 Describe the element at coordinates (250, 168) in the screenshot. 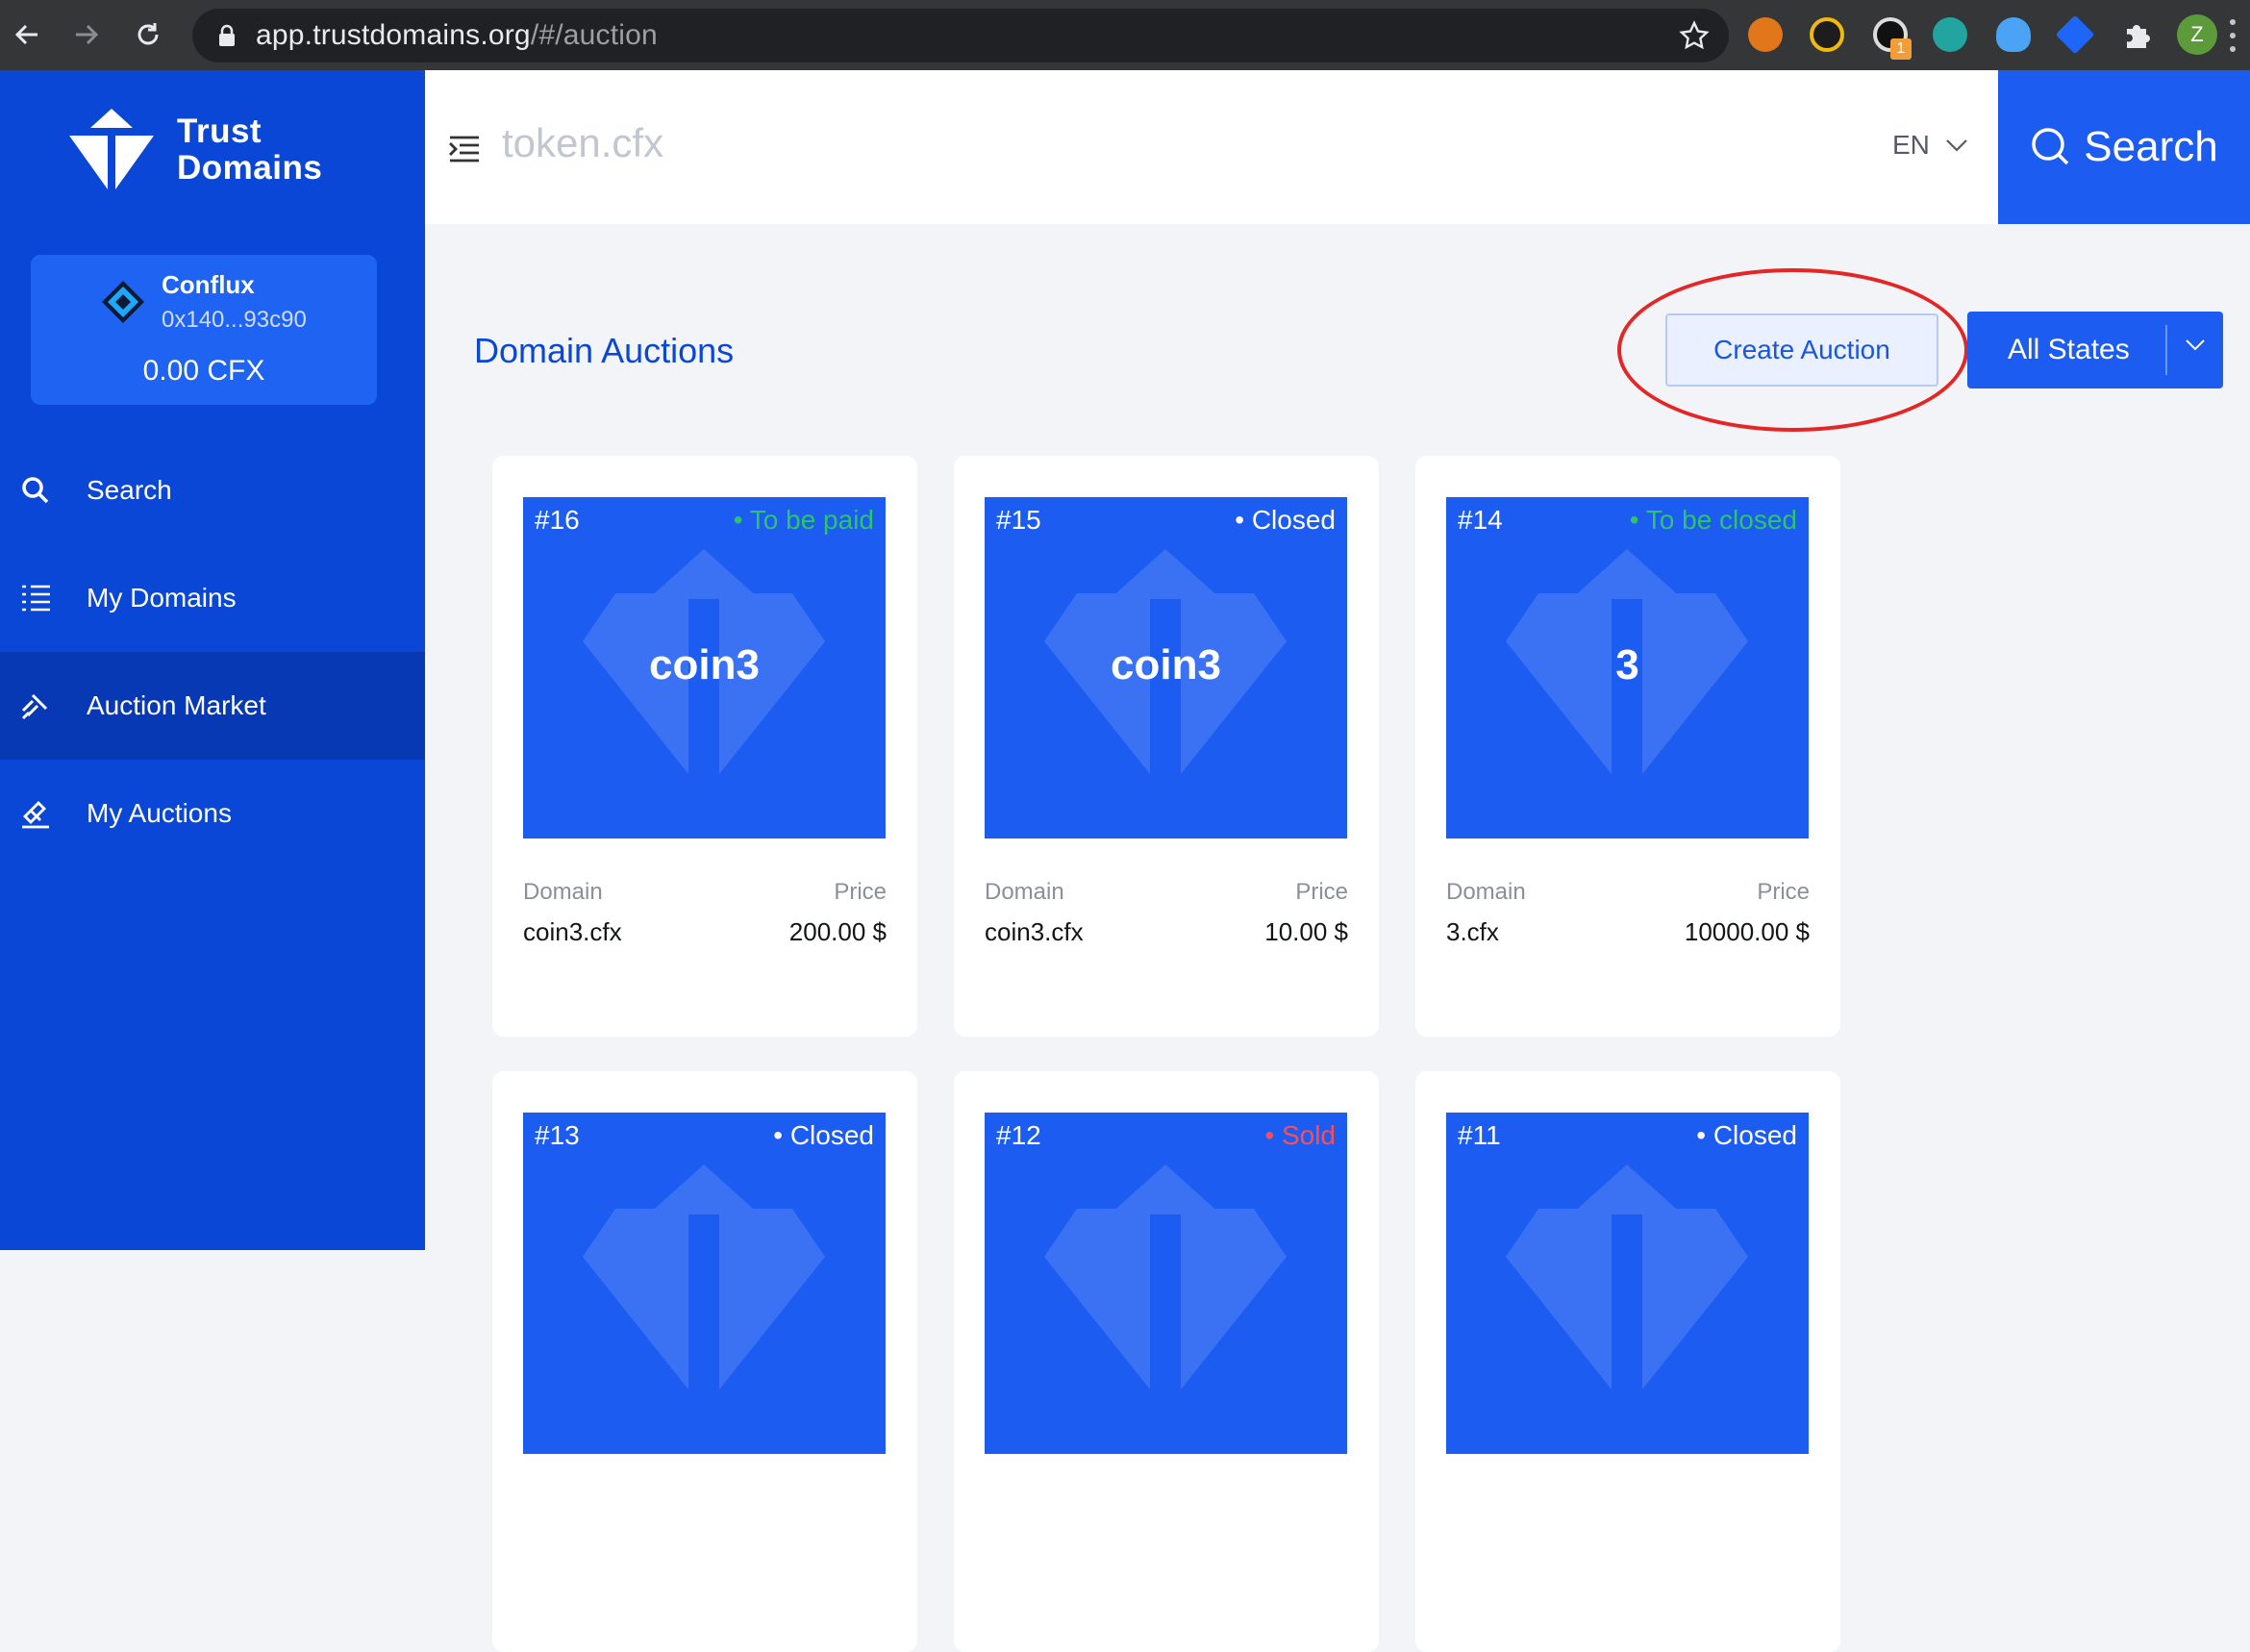

I see `brand-line2: Domains` at that location.